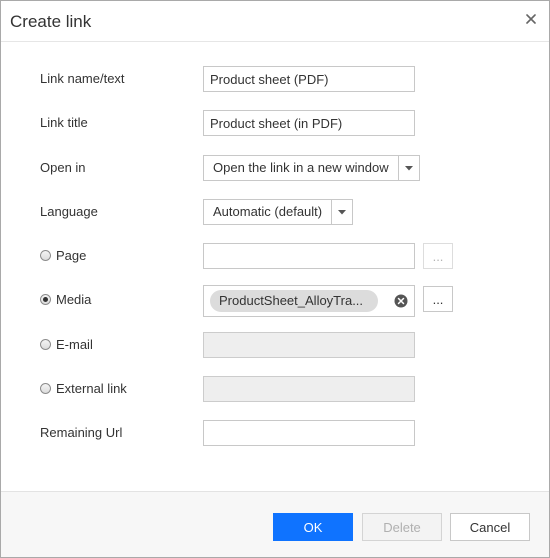  I want to click on external-link-radio-option: External link, so click(83, 388).